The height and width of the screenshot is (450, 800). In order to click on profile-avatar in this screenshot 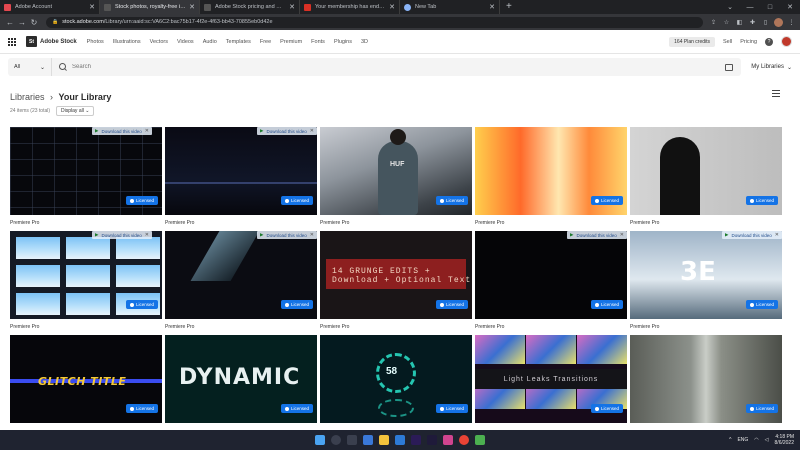, I will do `click(778, 22)`.